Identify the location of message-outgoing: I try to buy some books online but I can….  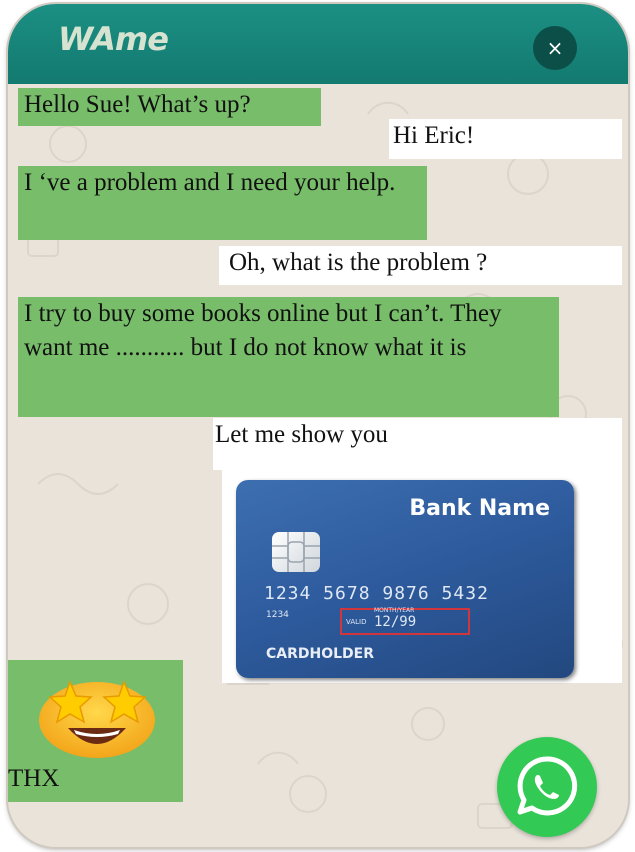
(288, 357).